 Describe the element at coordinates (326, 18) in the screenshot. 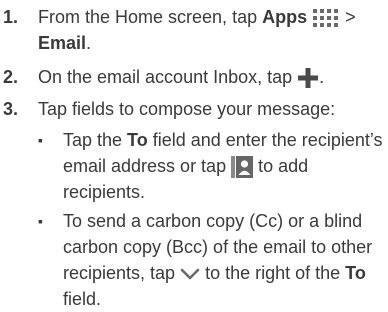

I see `apps-grid-icon` at that location.